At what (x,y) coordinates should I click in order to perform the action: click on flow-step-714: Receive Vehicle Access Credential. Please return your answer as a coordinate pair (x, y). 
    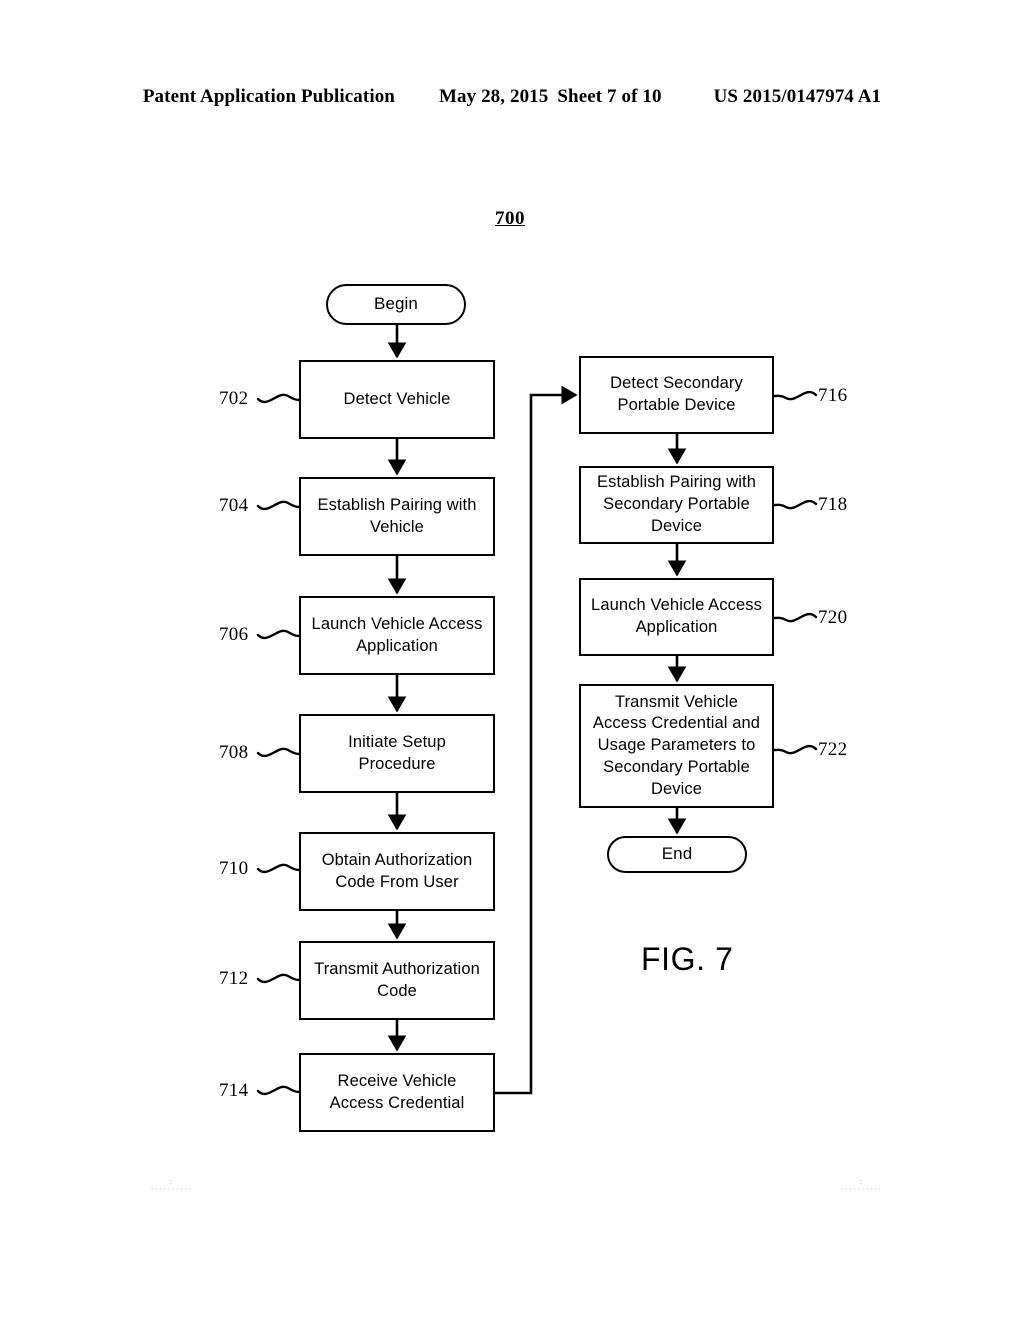
    Looking at the image, I should click on (397, 1092).